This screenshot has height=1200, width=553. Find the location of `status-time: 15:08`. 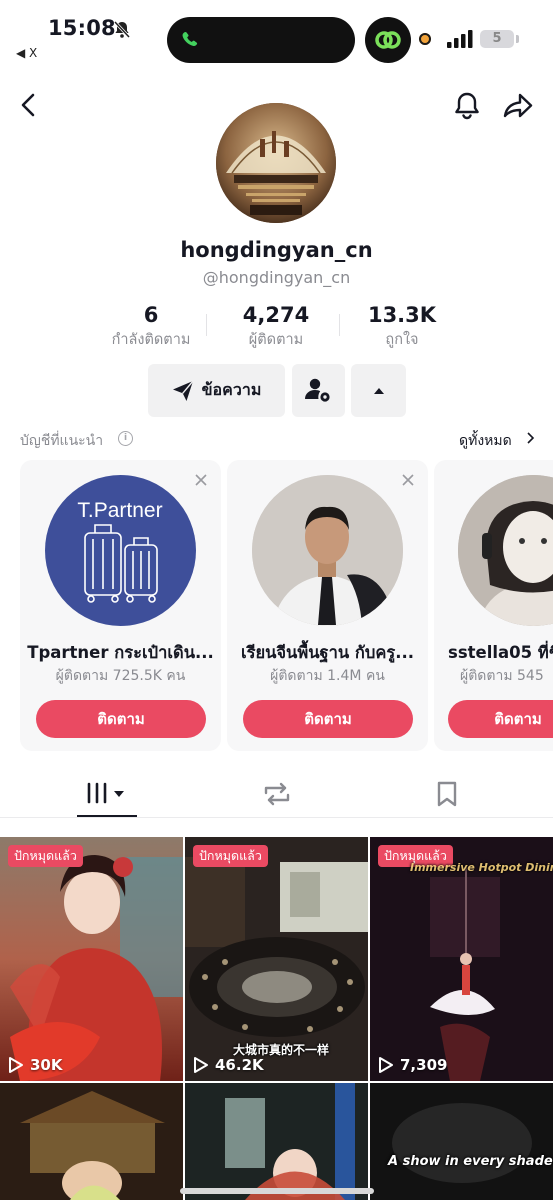

status-time: 15:08 is located at coordinates (82, 28).